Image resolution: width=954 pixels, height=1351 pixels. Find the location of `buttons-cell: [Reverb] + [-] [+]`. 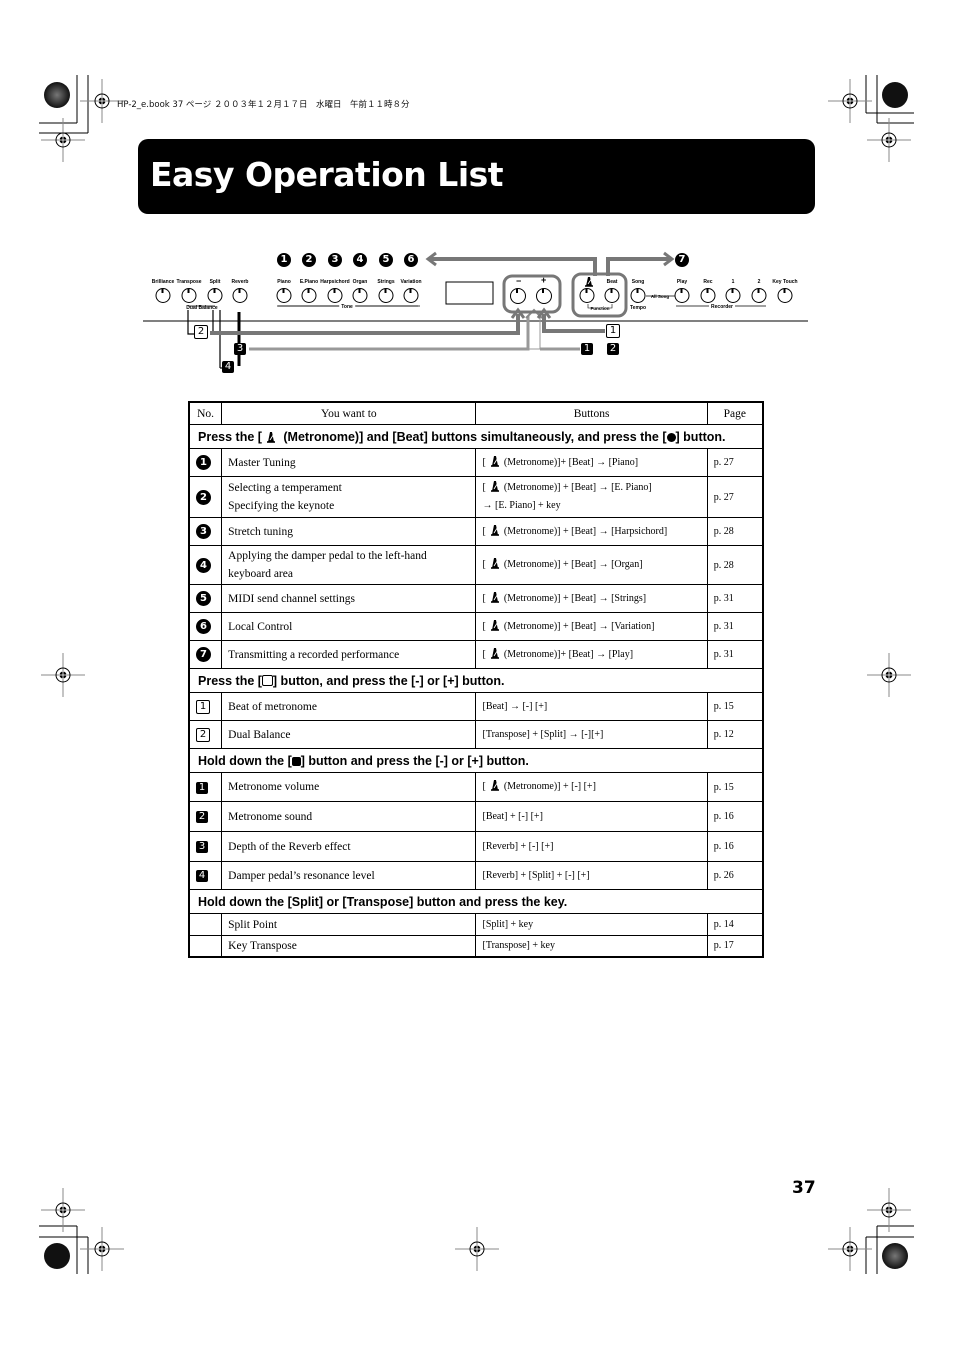

buttons-cell: [Reverb] + [-] [+] is located at coordinates (591, 846).